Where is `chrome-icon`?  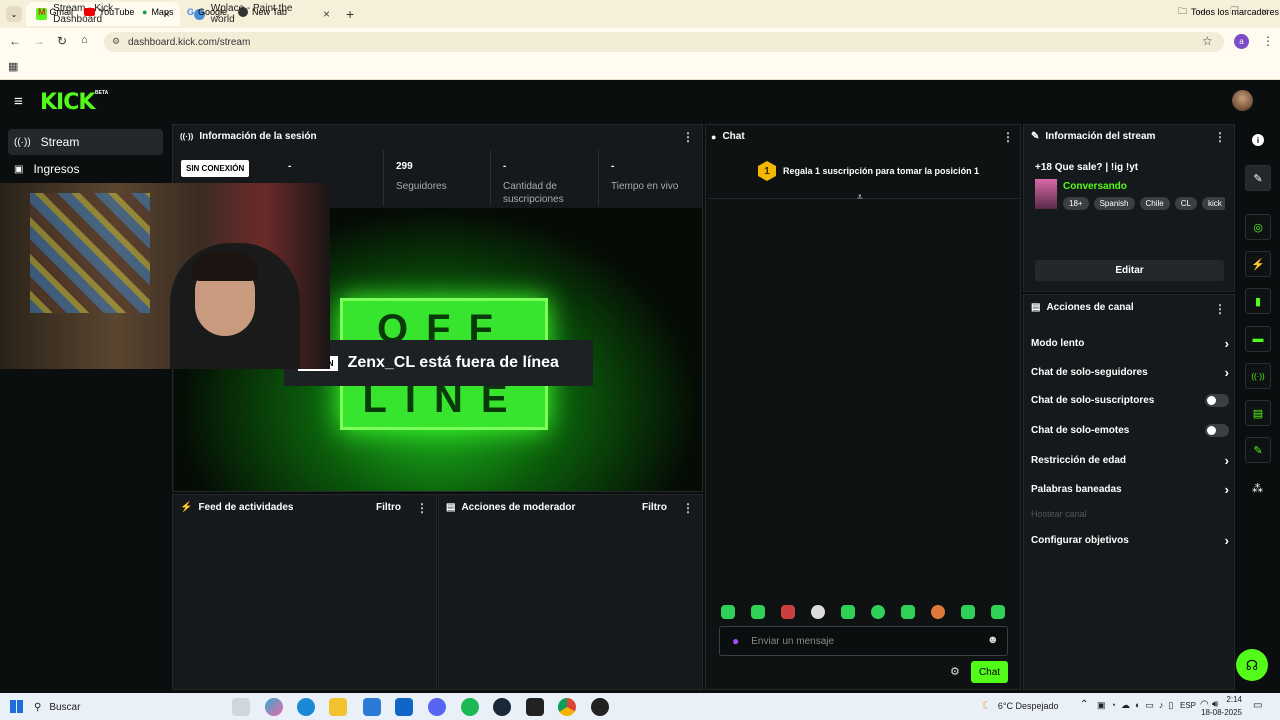
chrome-icon is located at coordinates (567, 707).